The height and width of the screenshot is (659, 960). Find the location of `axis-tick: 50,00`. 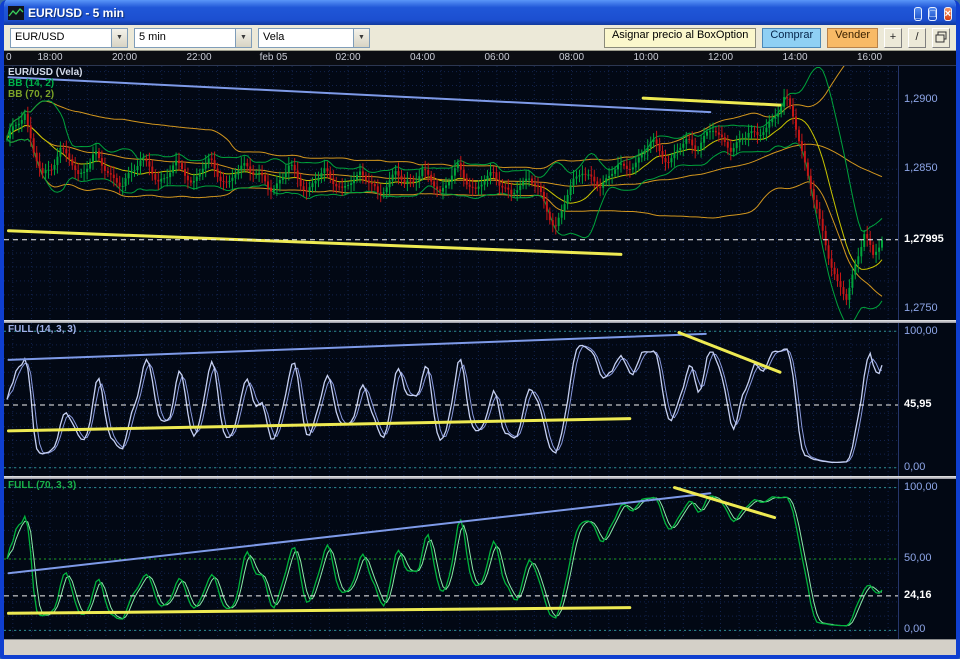

axis-tick: 50,00 is located at coordinates (918, 558).